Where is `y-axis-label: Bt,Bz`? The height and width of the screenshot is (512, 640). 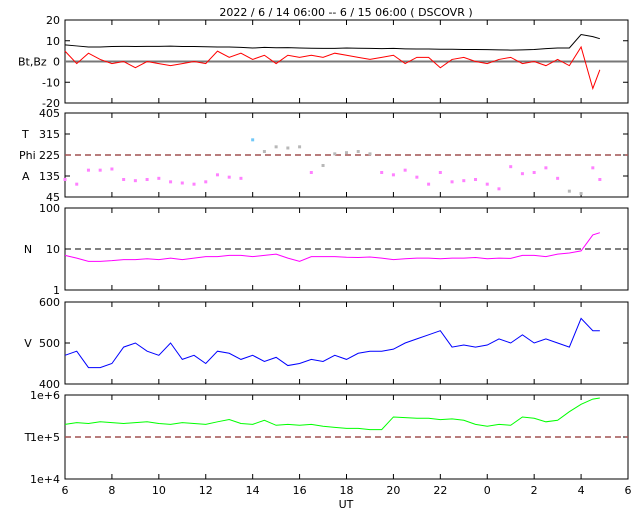
y-axis-label: Bt,Bz is located at coordinates (32, 62).